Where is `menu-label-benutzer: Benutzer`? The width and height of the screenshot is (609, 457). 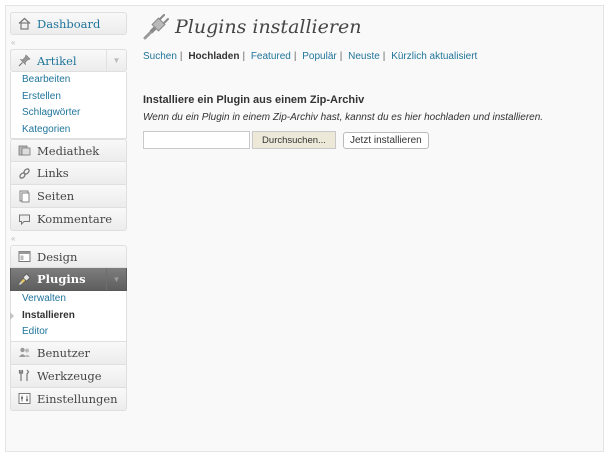 menu-label-benutzer: Benutzer is located at coordinates (64, 352).